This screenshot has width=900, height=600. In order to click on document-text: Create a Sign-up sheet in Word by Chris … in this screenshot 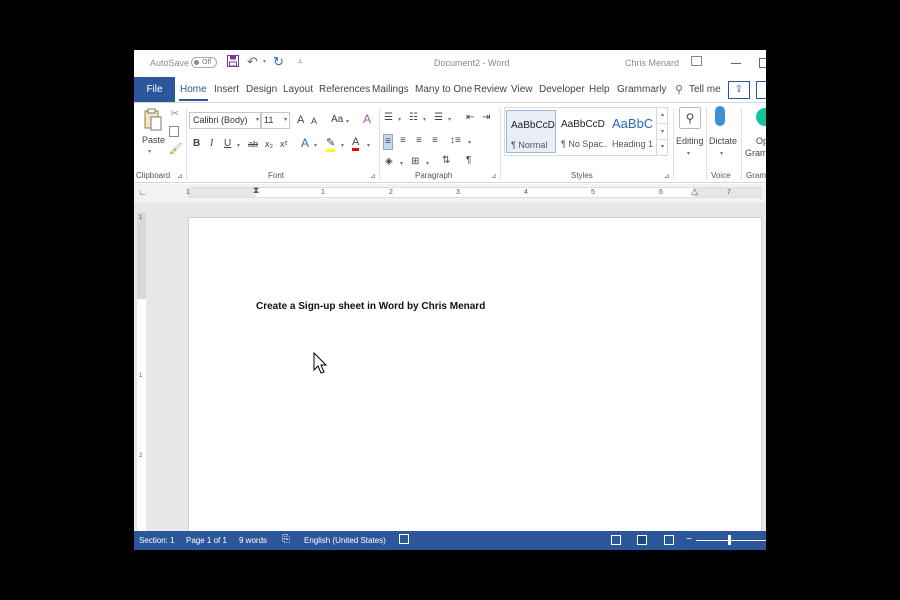, I will do `click(370, 306)`.